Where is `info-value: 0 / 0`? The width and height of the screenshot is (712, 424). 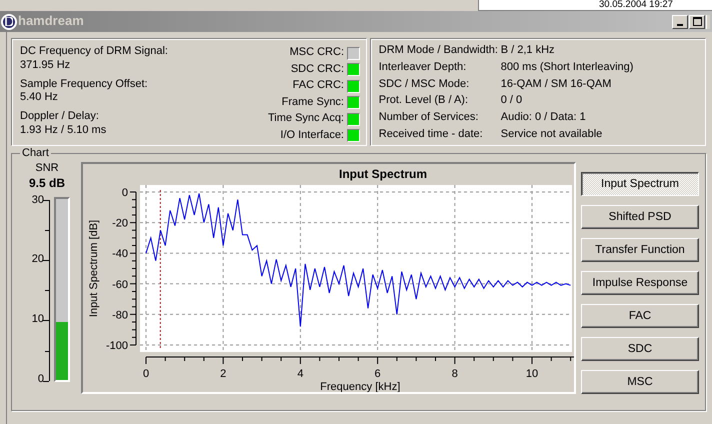 info-value: 0 / 0 is located at coordinates (512, 101).